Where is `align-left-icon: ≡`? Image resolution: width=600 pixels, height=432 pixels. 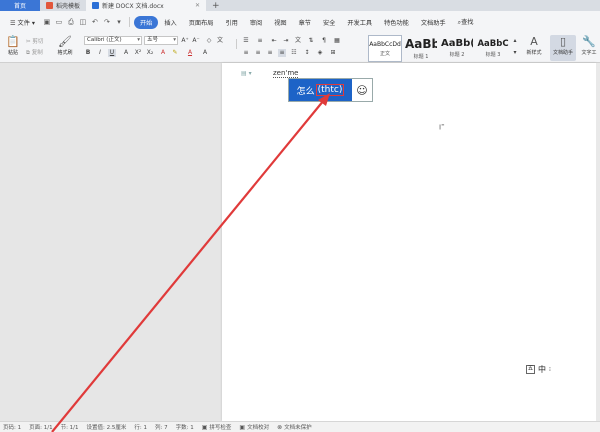
align-left-icon: ≡ is located at coordinates (246, 53).